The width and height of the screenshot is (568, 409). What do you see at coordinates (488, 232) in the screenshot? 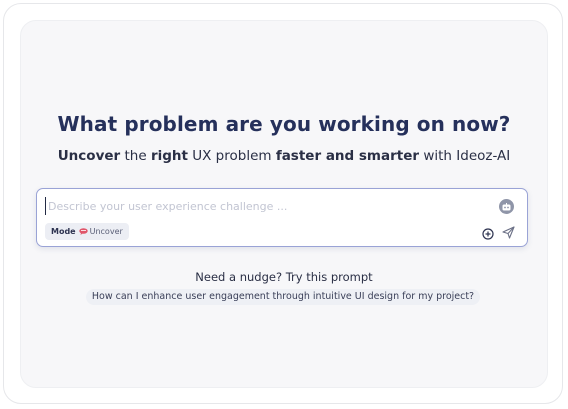
I see `plus-circle-icon` at bounding box center [488, 232].